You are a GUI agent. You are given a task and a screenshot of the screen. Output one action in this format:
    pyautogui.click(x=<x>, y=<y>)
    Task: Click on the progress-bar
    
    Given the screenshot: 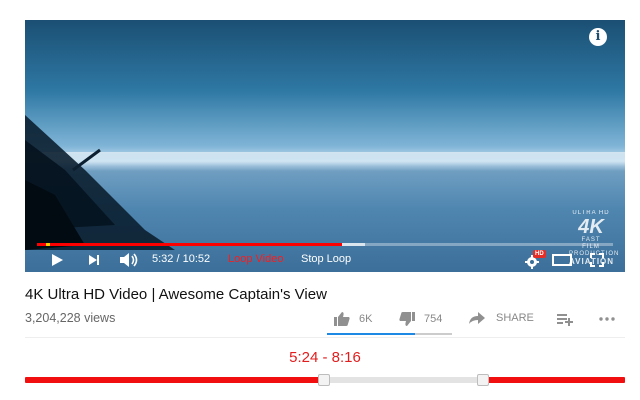 What is the action you would take?
    pyautogui.click(x=325, y=244)
    